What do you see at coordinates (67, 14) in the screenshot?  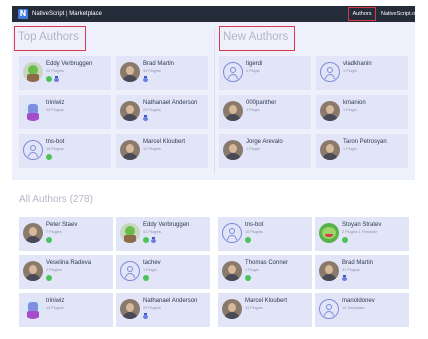 I see `brand-title: NativeScript | Marketplace` at bounding box center [67, 14].